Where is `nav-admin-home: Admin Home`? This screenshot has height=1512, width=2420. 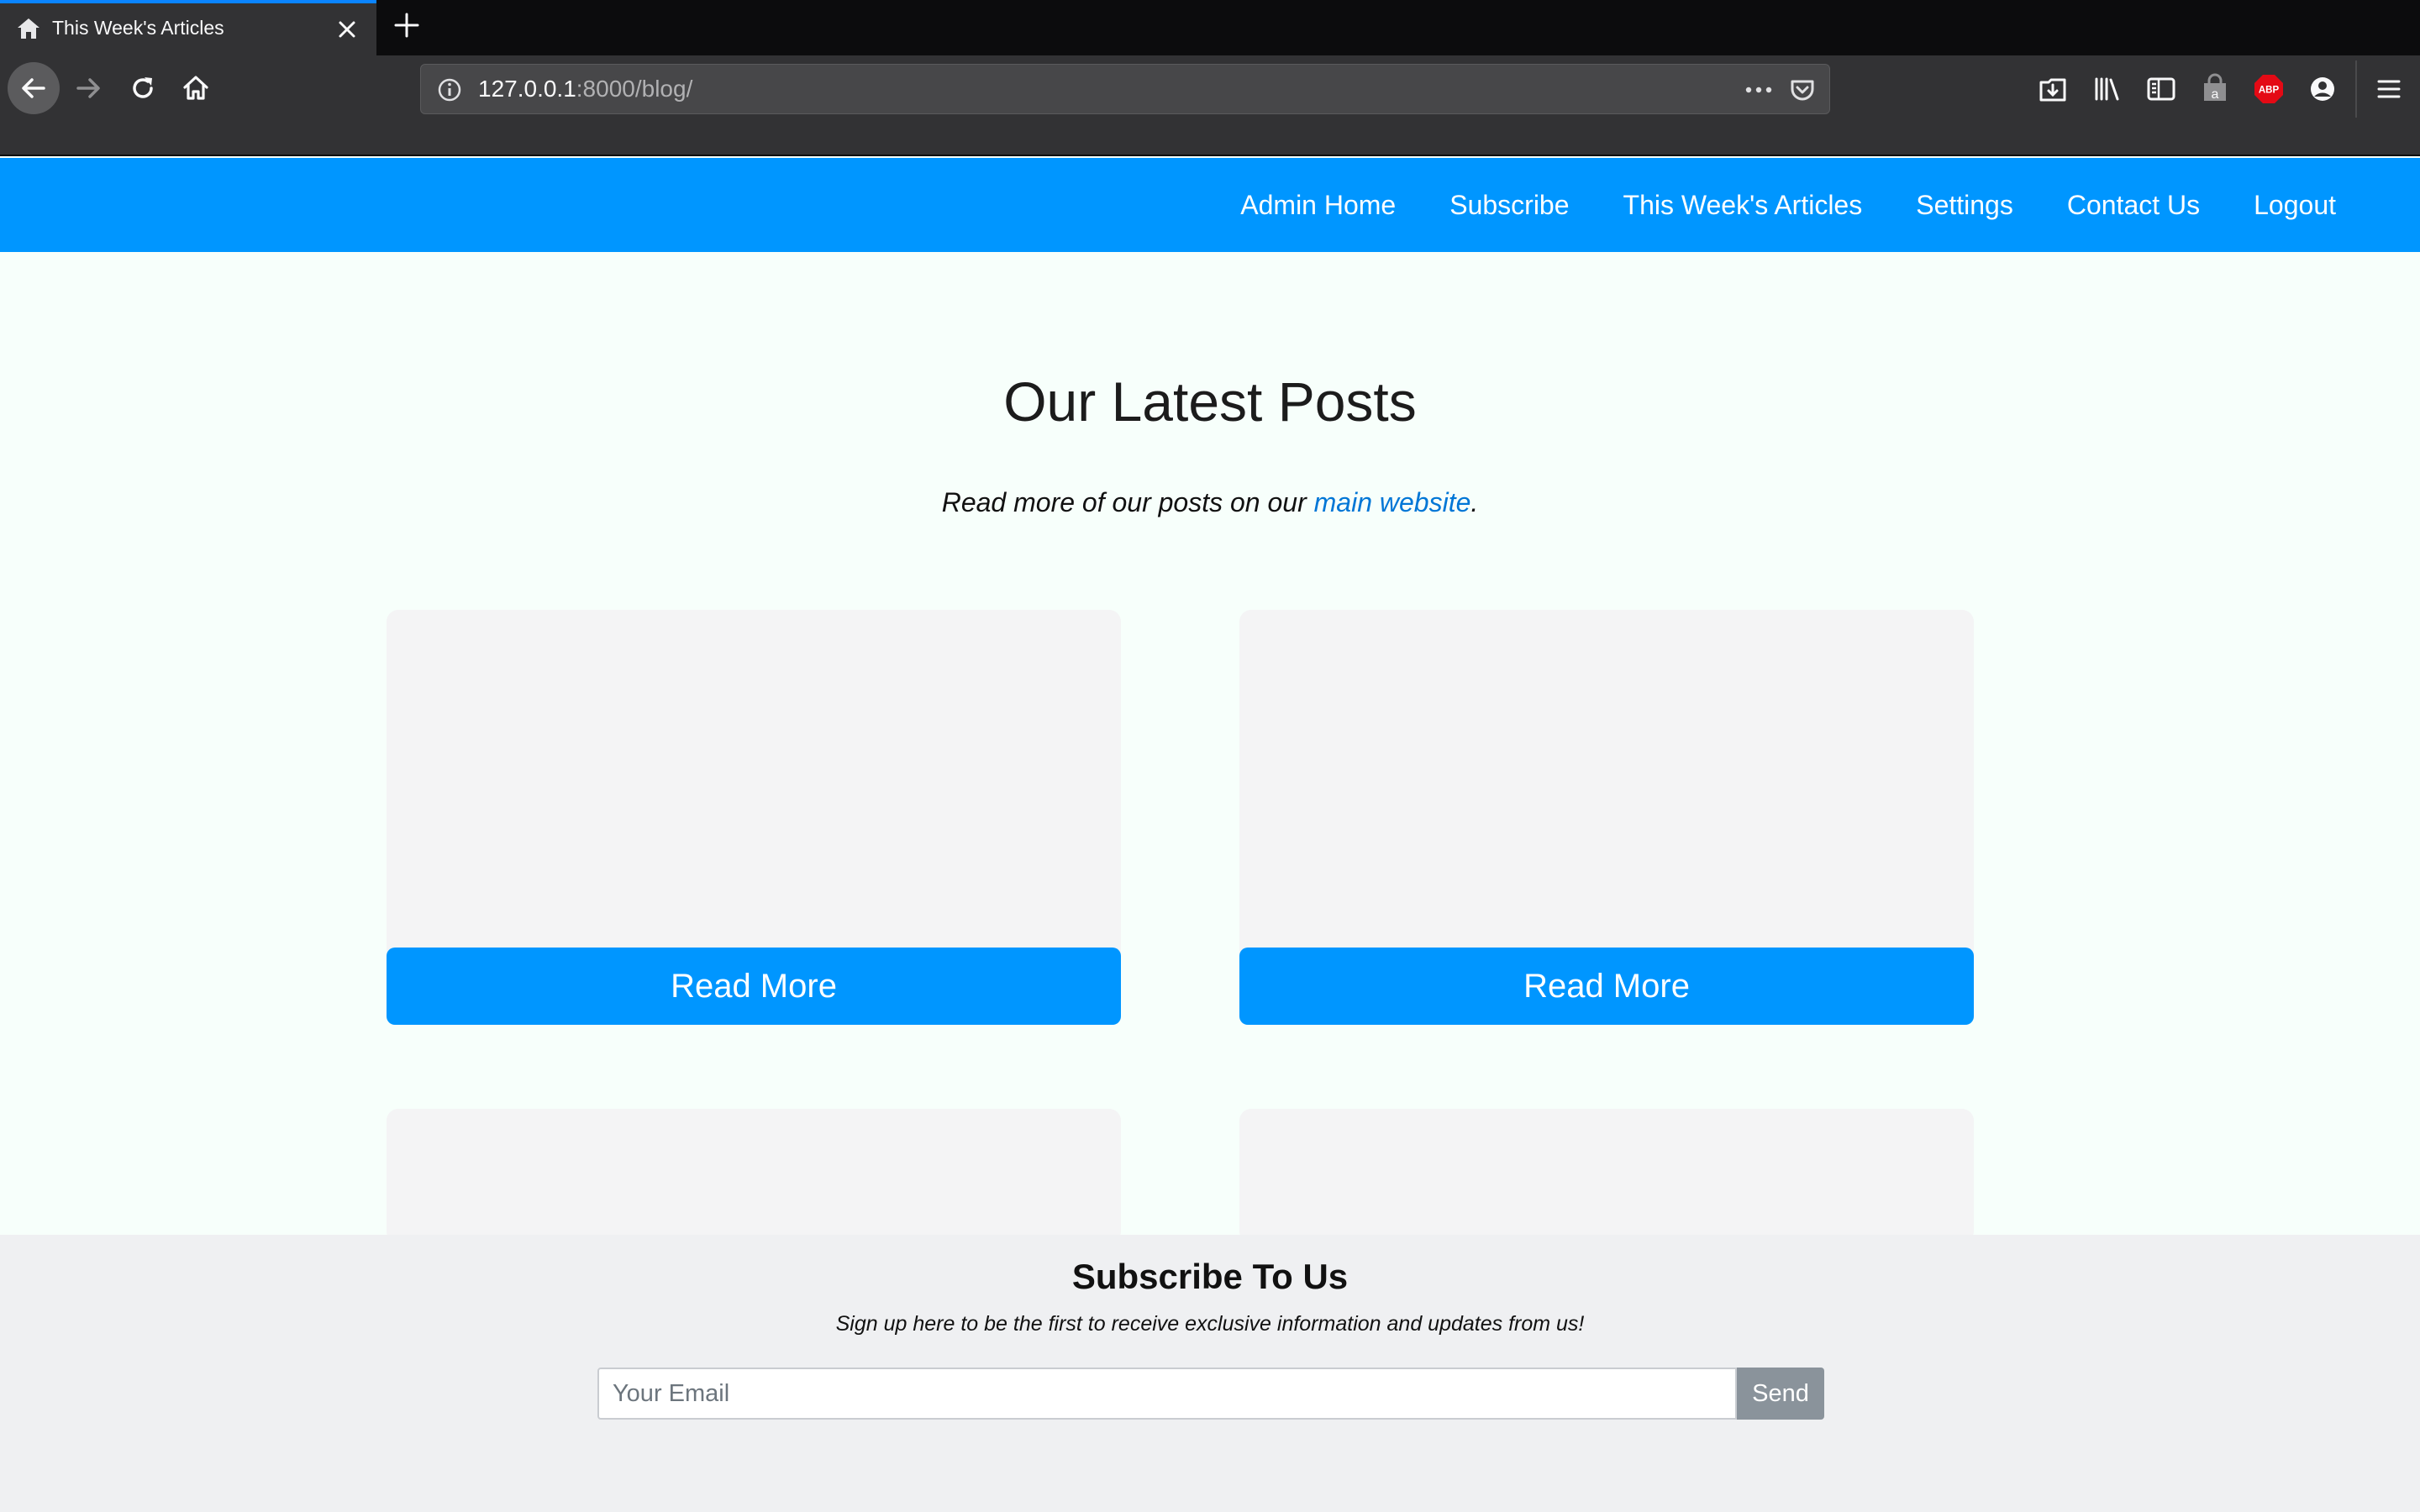
nav-admin-home: Admin Home is located at coordinates (1318, 205).